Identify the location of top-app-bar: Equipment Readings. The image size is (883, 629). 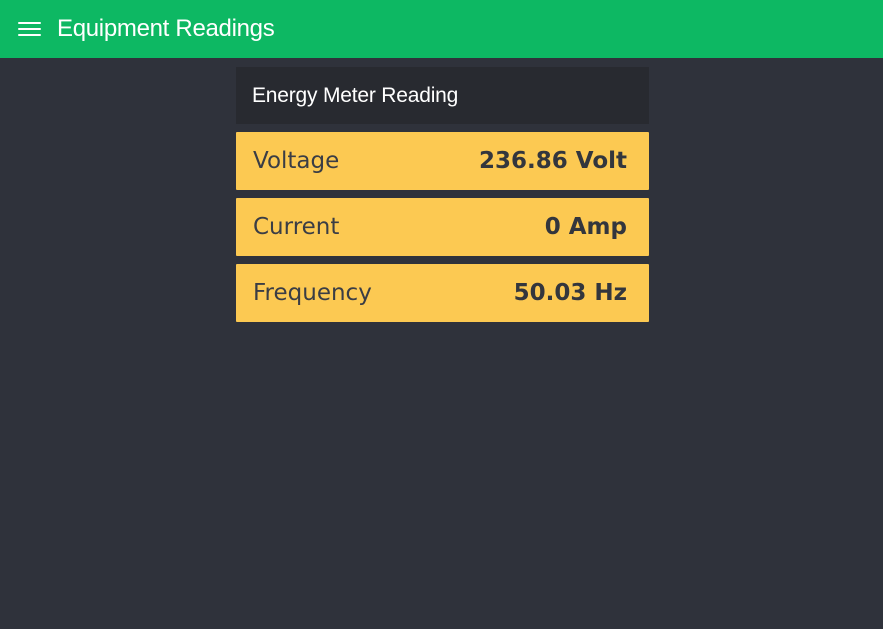
(441, 29).